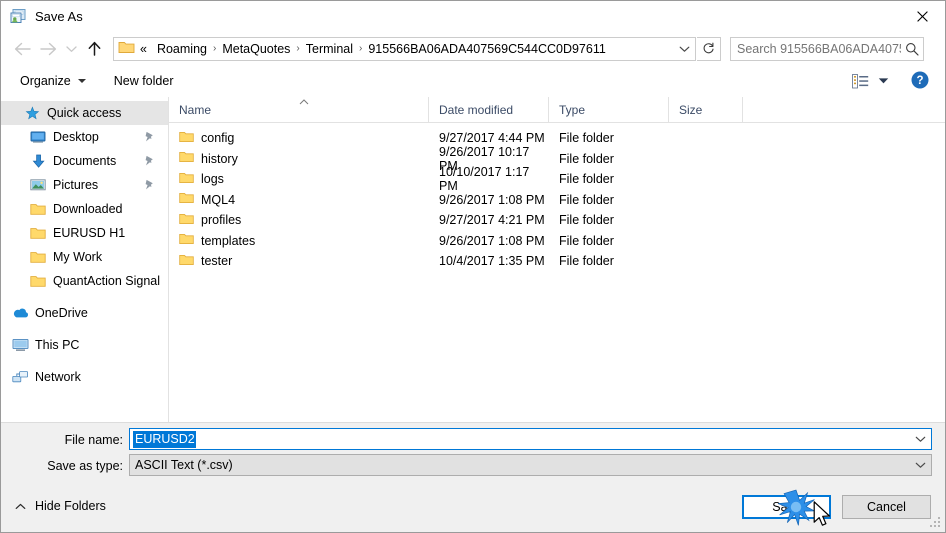  What do you see at coordinates (492, 138) in the screenshot?
I see `file-date: 9/27/2017 4:44 PM` at bounding box center [492, 138].